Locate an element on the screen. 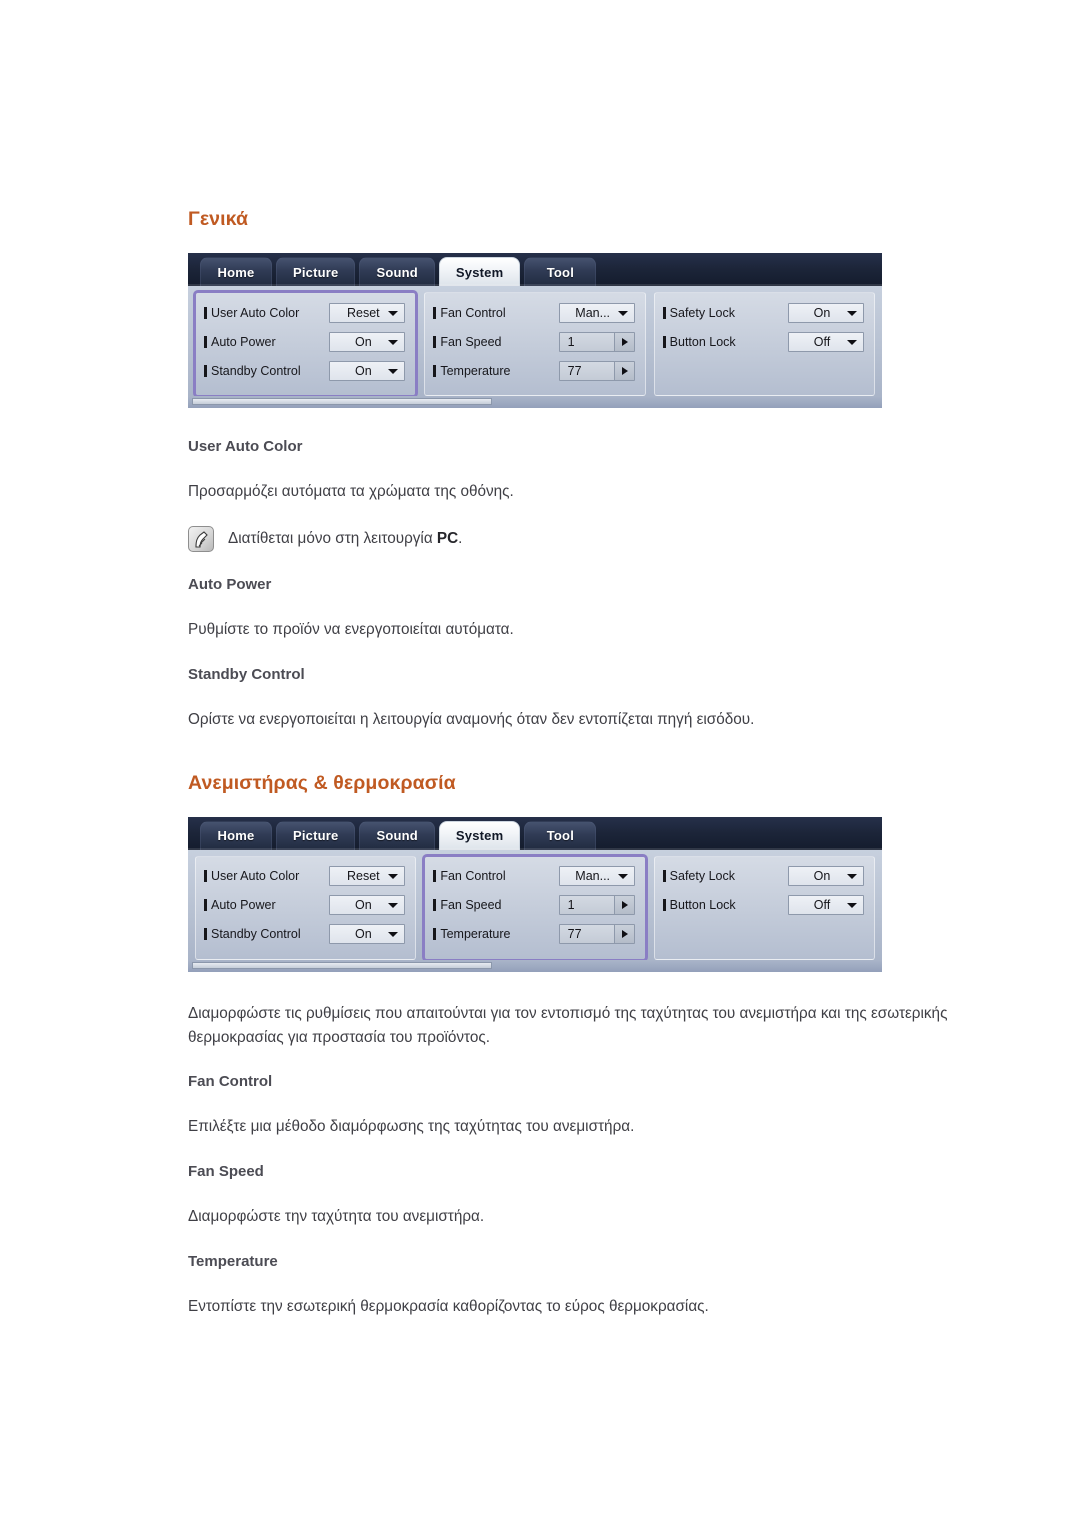 The width and height of the screenshot is (1080, 1527). note-pc-only: Διατίθεται μόνο στη λειτουργία PC. is located at coordinates (538, 539).